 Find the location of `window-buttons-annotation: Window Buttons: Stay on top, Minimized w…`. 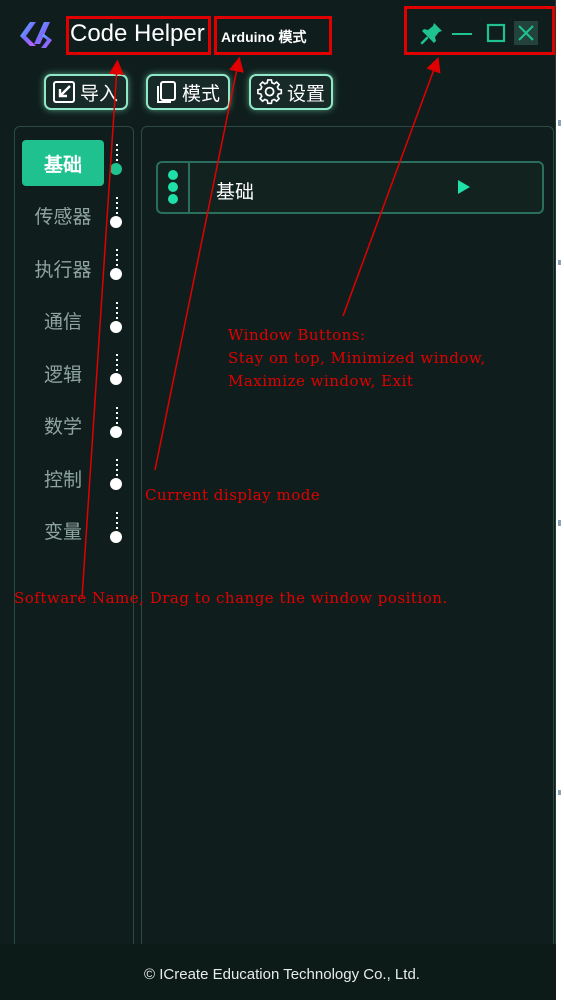

window-buttons-annotation: Window Buttons: Stay on top, Minimized w… is located at coordinates (357, 358).